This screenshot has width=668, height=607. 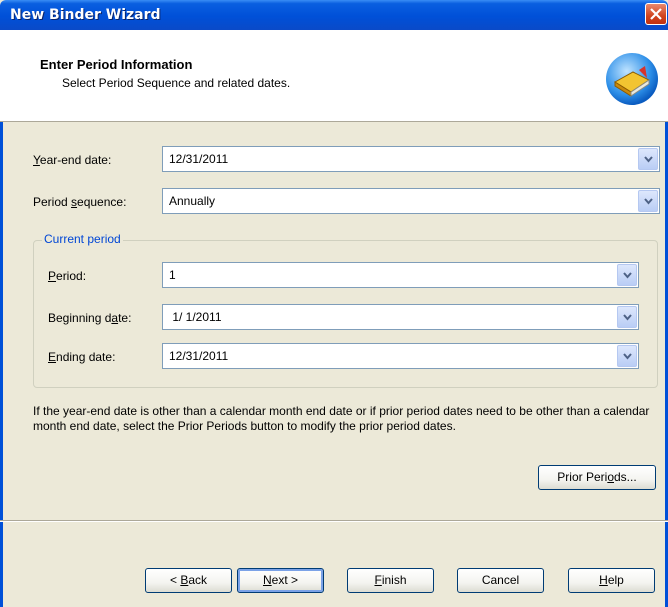 What do you see at coordinates (192, 201) in the screenshot?
I see `period-sequence-value: Annually` at bounding box center [192, 201].